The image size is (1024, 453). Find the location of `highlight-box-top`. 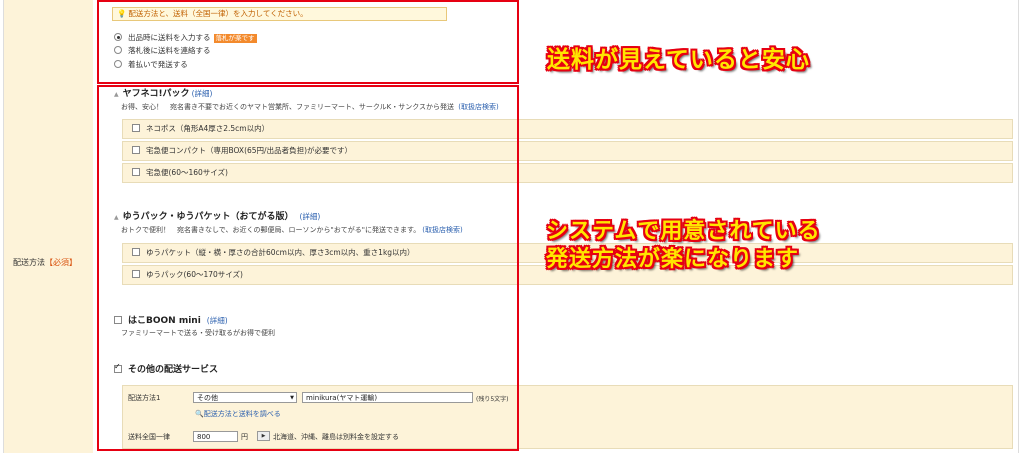

highlight-box-top is located at coordinates (308, 42).